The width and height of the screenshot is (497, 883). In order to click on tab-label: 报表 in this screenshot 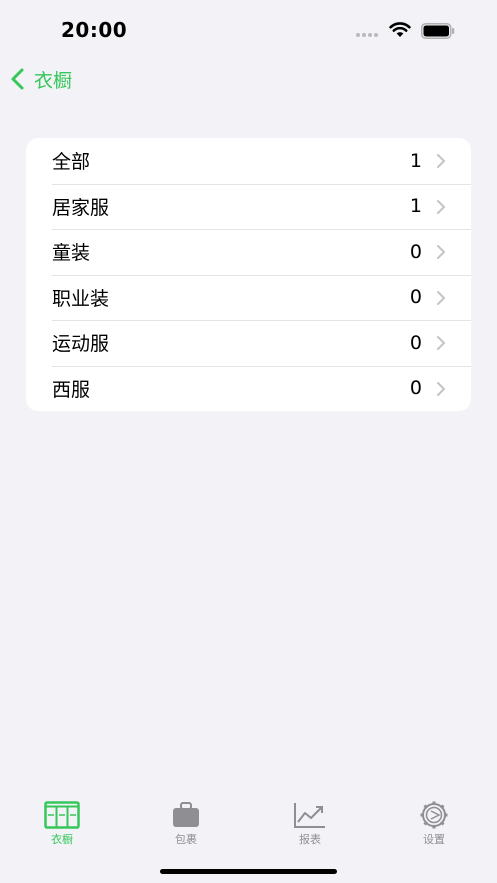, I will do `click(310, 839)`.